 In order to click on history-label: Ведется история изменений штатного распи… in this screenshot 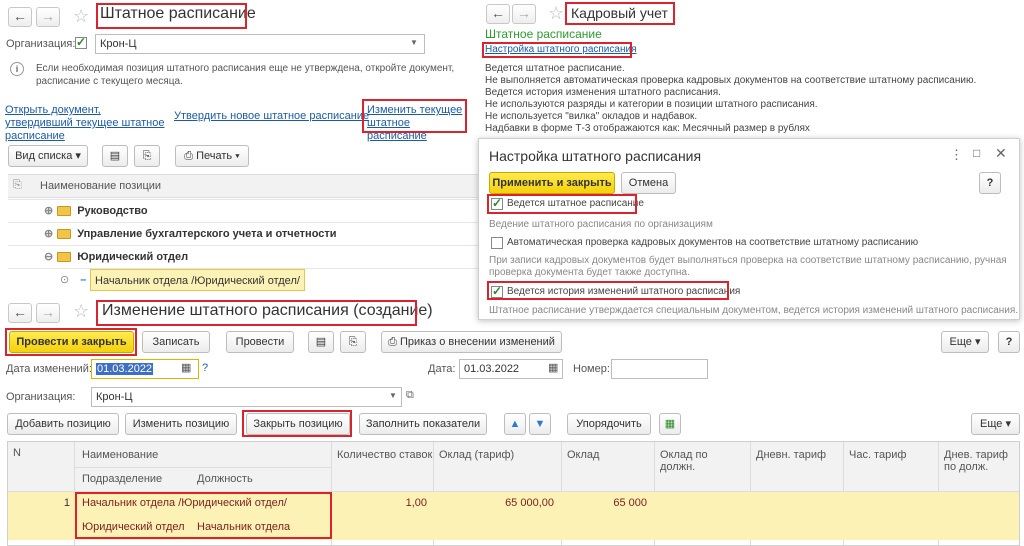, I will do `click(624, 291)`.